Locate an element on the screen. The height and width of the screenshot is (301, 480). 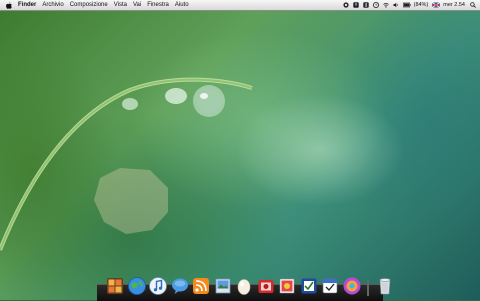
trash-icon is located at coordinates (385, 286).